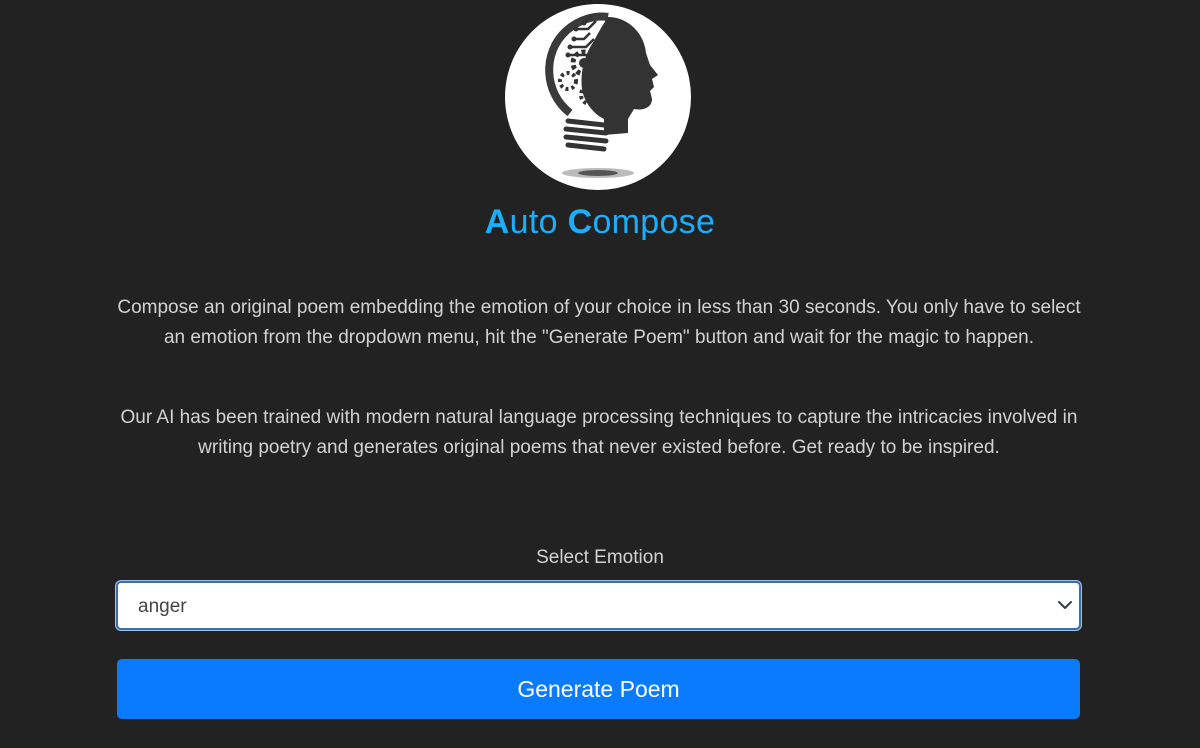 This screenshot has height=748, width=1200. I want to click on ai-head-lightbulb-logo-icon, so click(598, 97).